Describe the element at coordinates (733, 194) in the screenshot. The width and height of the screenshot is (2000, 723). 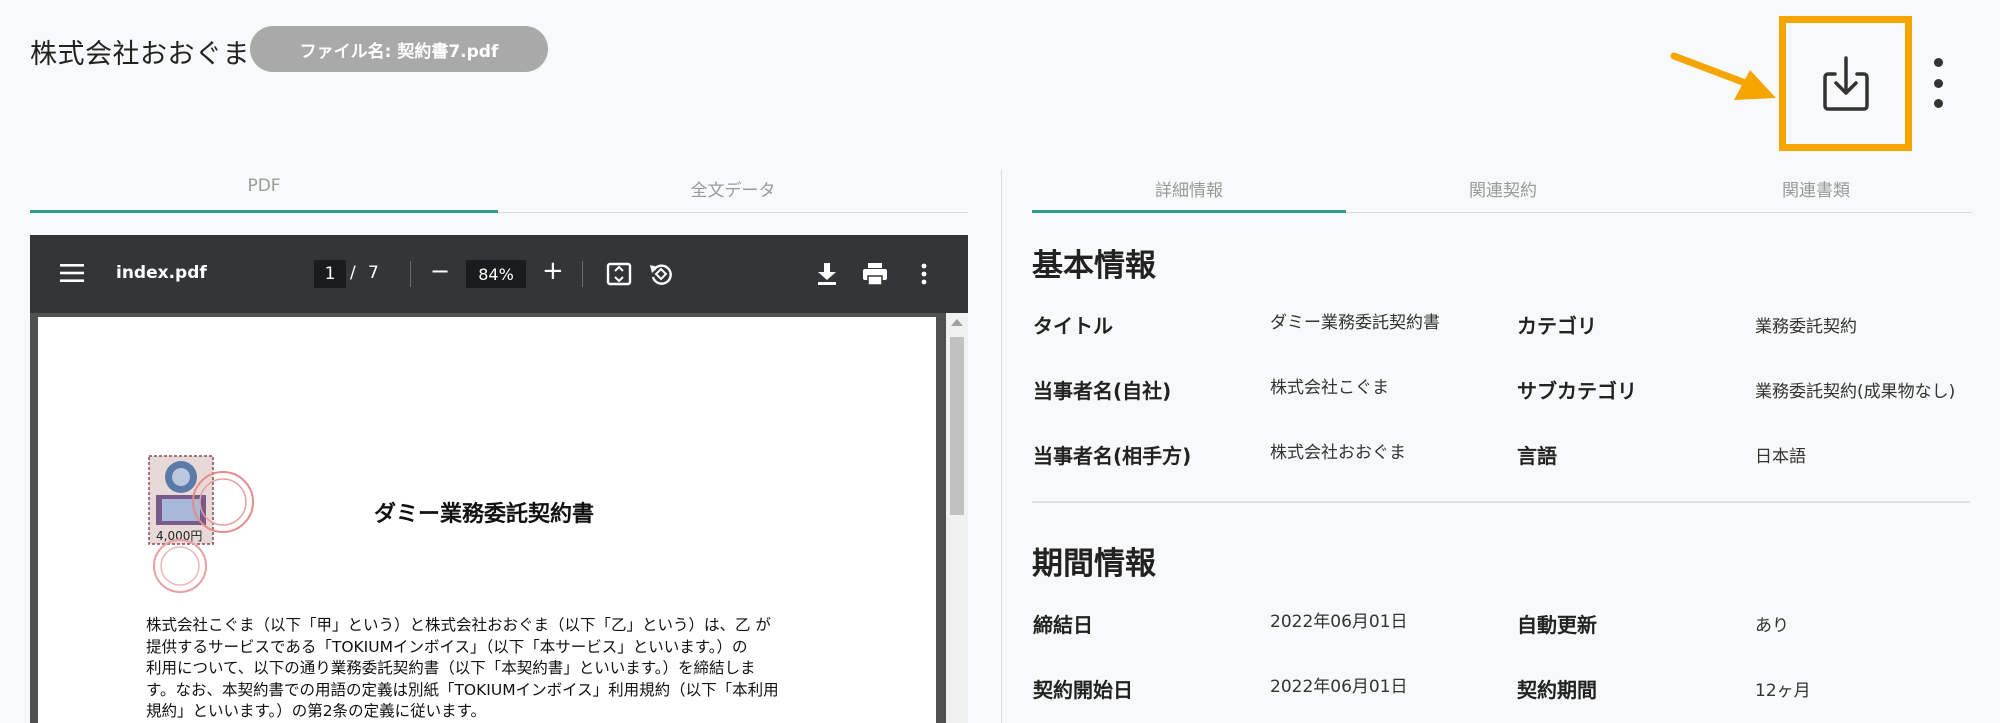
I see `tab-fulltext: 全文データ` at that location.